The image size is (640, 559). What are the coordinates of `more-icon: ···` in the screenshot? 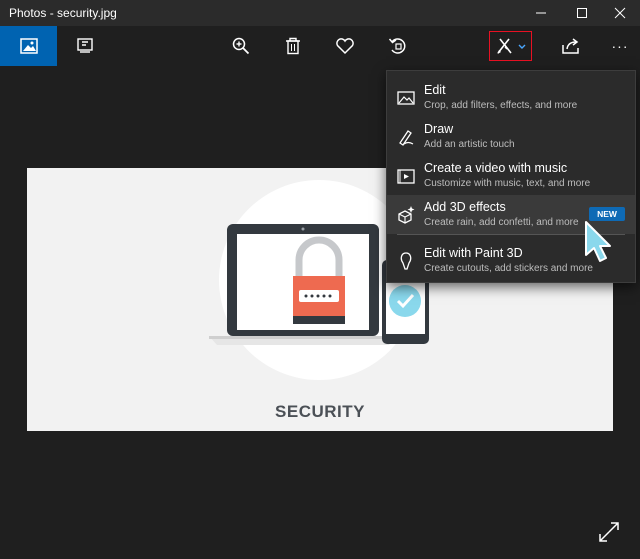 It's located at (620, 46).